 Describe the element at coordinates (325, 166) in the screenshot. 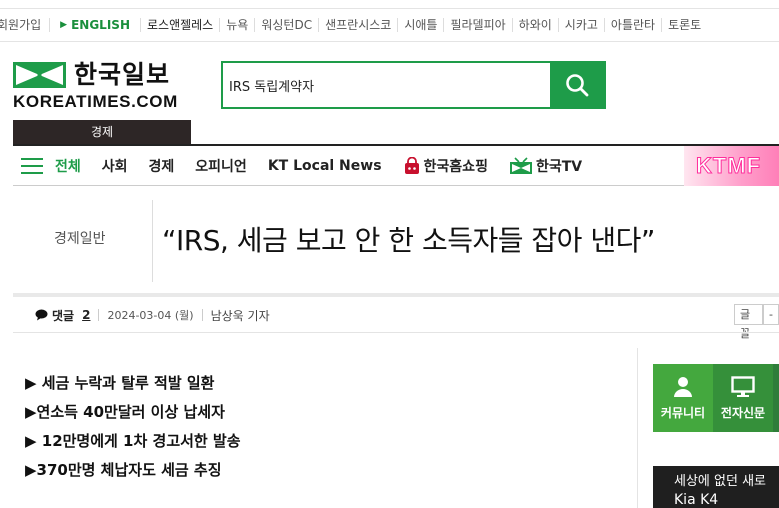

I see `nav-item-kt-local-news: KT Local News` at that location.